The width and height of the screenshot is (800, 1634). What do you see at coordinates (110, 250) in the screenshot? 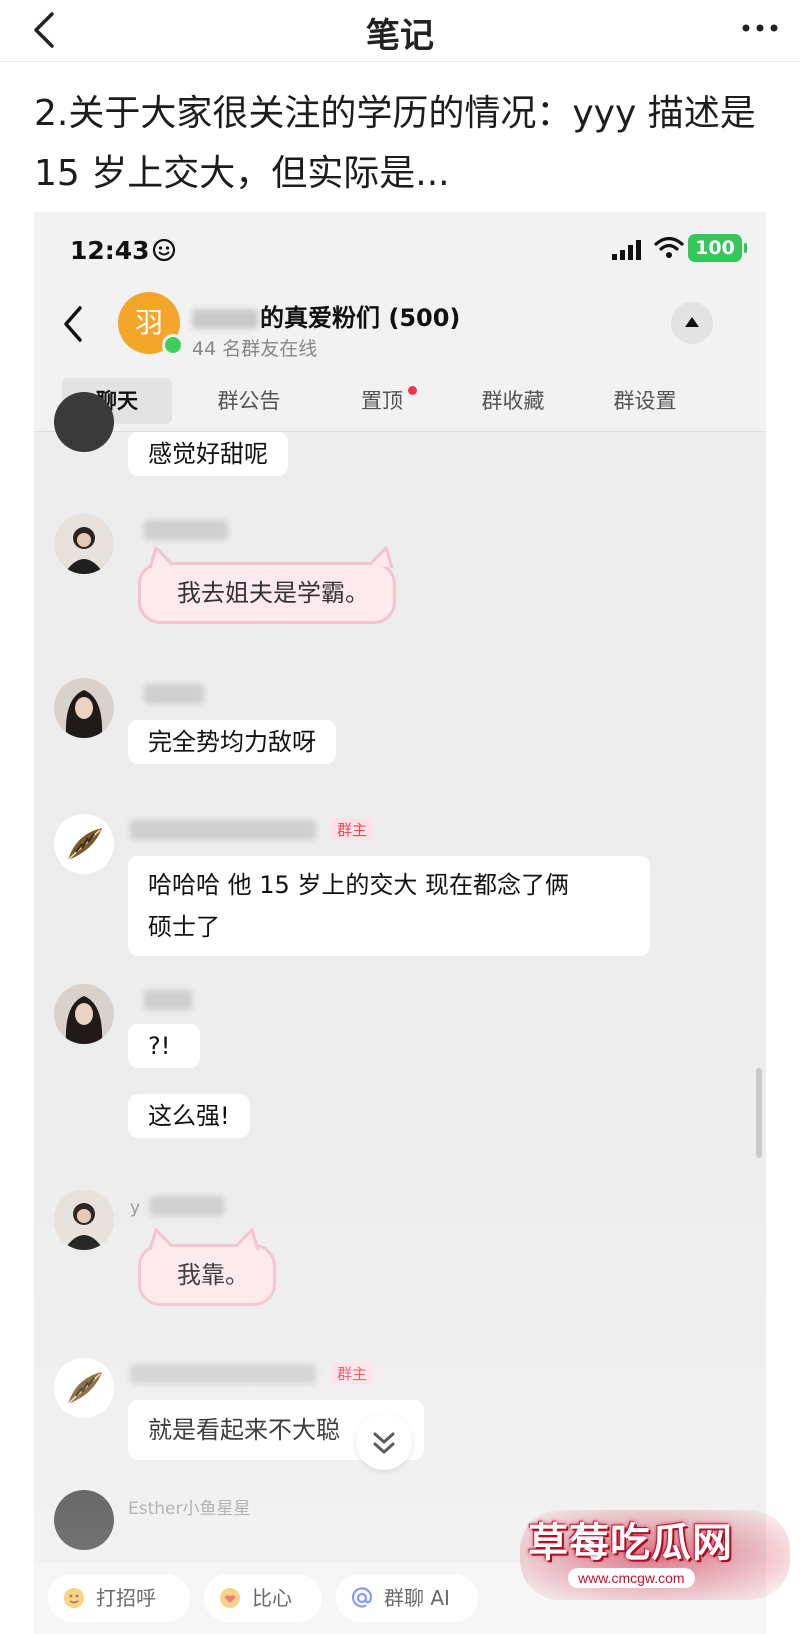
I see `status-time: 12:43` at bounding box center [110, 250].